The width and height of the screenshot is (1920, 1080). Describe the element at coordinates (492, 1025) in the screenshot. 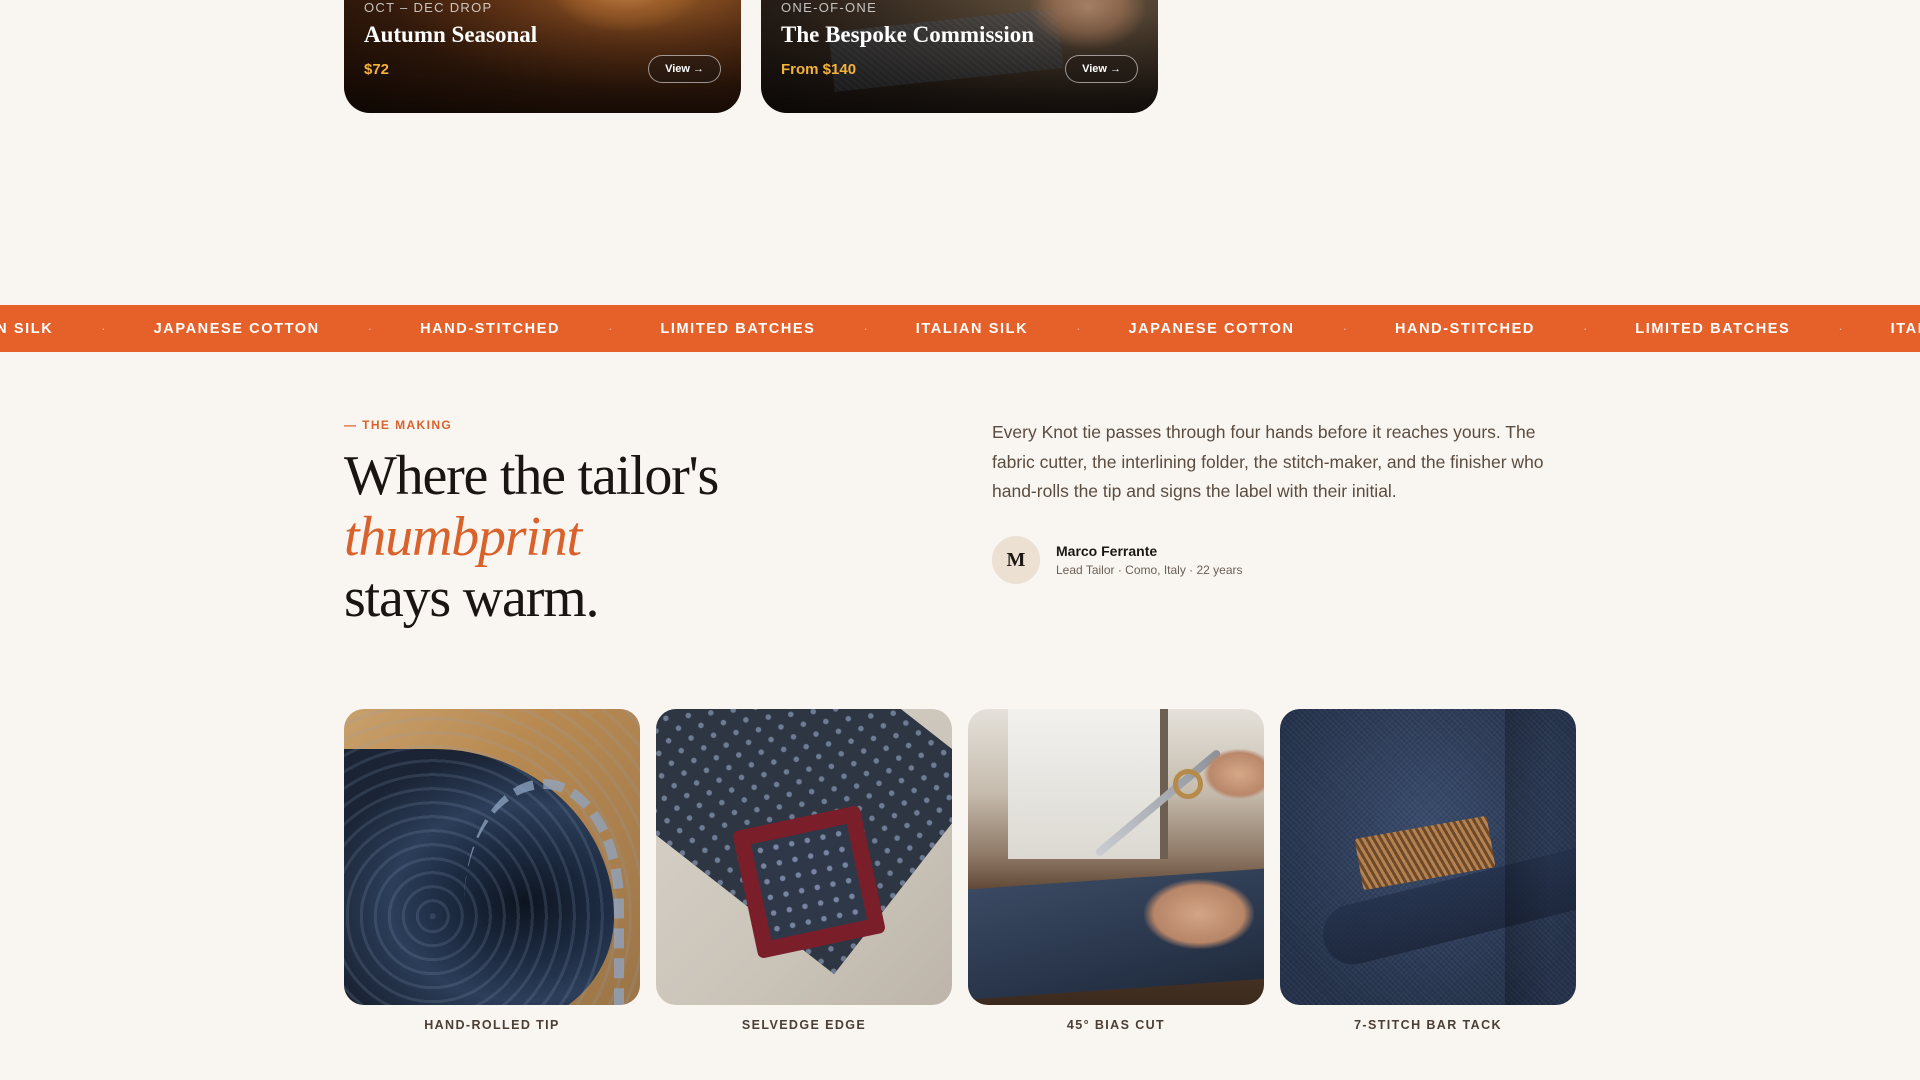

I see `detail-caption: HAND-ROLLED TIP` at that location.